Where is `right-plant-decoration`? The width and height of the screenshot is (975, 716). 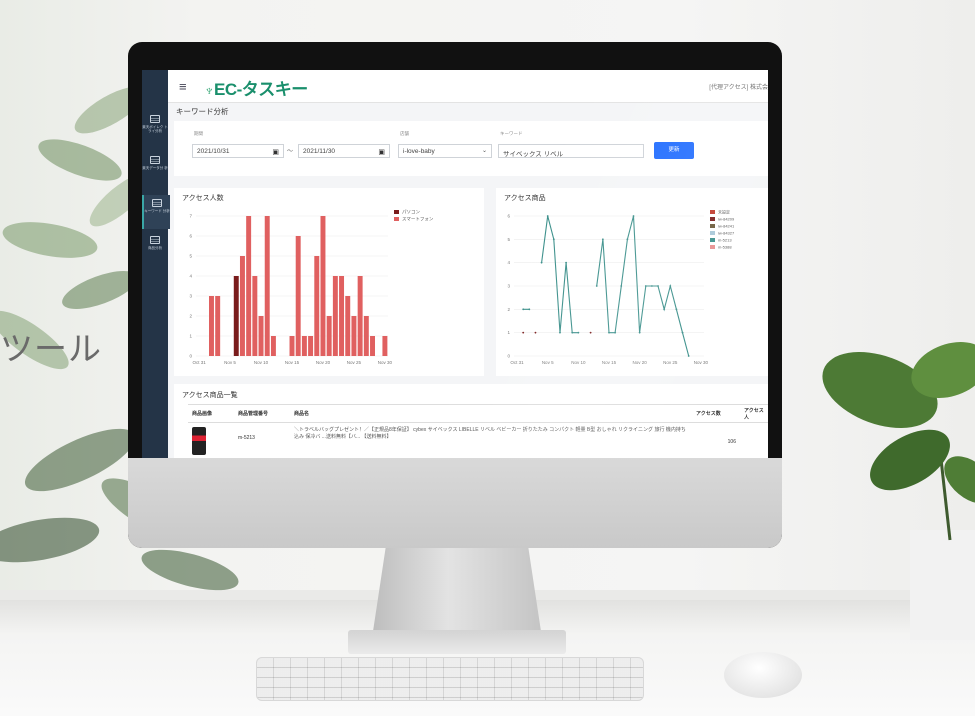 right-plant-decoration is located at coordinates (898, 490).